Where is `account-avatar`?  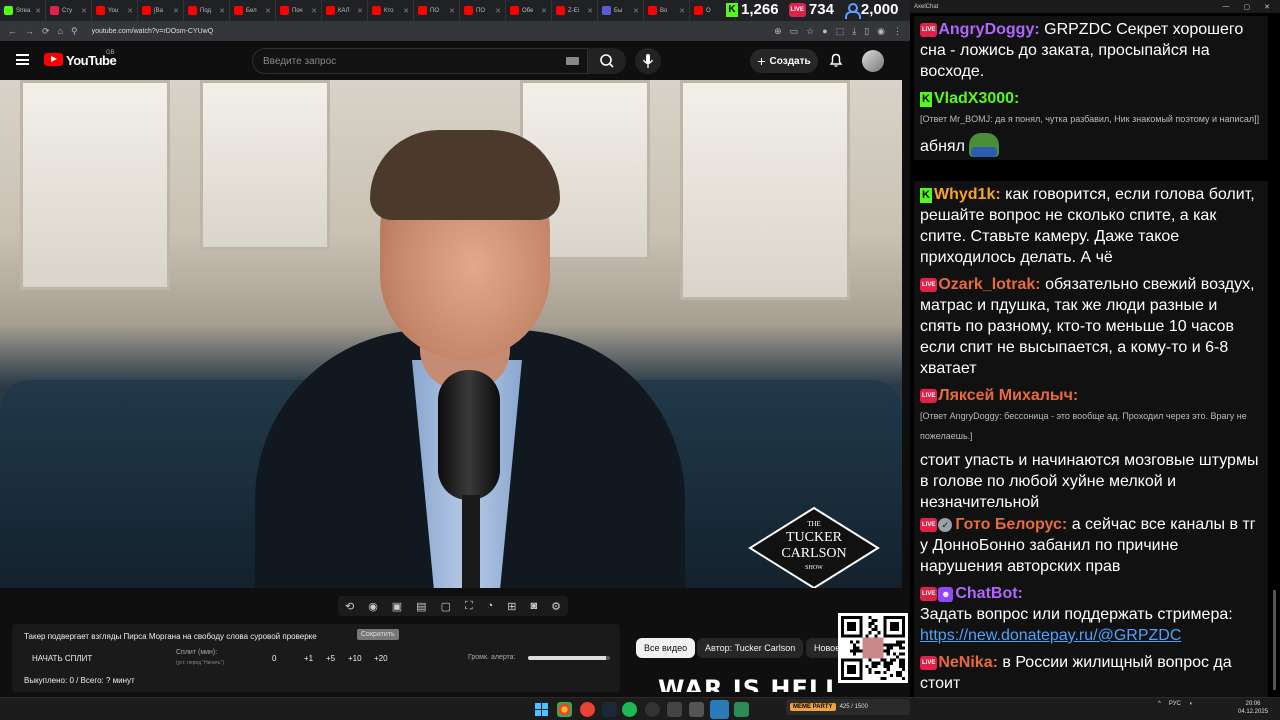 account-avatar is located at coordinates (873, 61).